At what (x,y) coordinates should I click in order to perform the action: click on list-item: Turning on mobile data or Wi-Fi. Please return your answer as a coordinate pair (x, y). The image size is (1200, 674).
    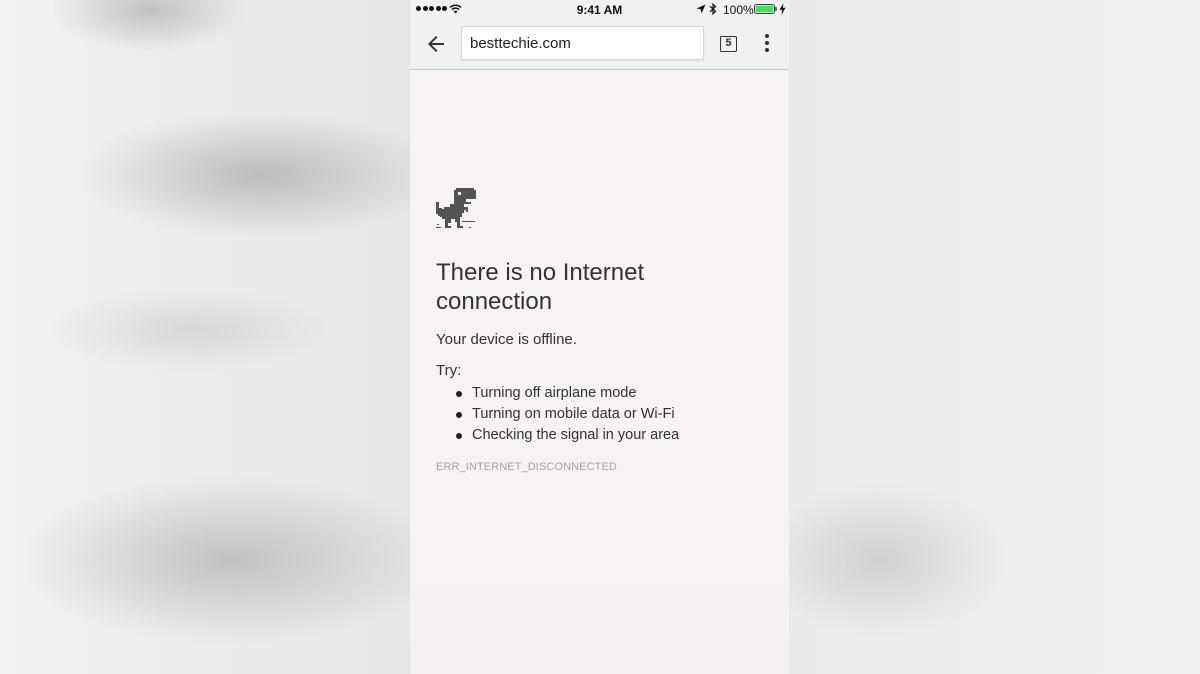
    Looking at the image, I should click on (567, 414).